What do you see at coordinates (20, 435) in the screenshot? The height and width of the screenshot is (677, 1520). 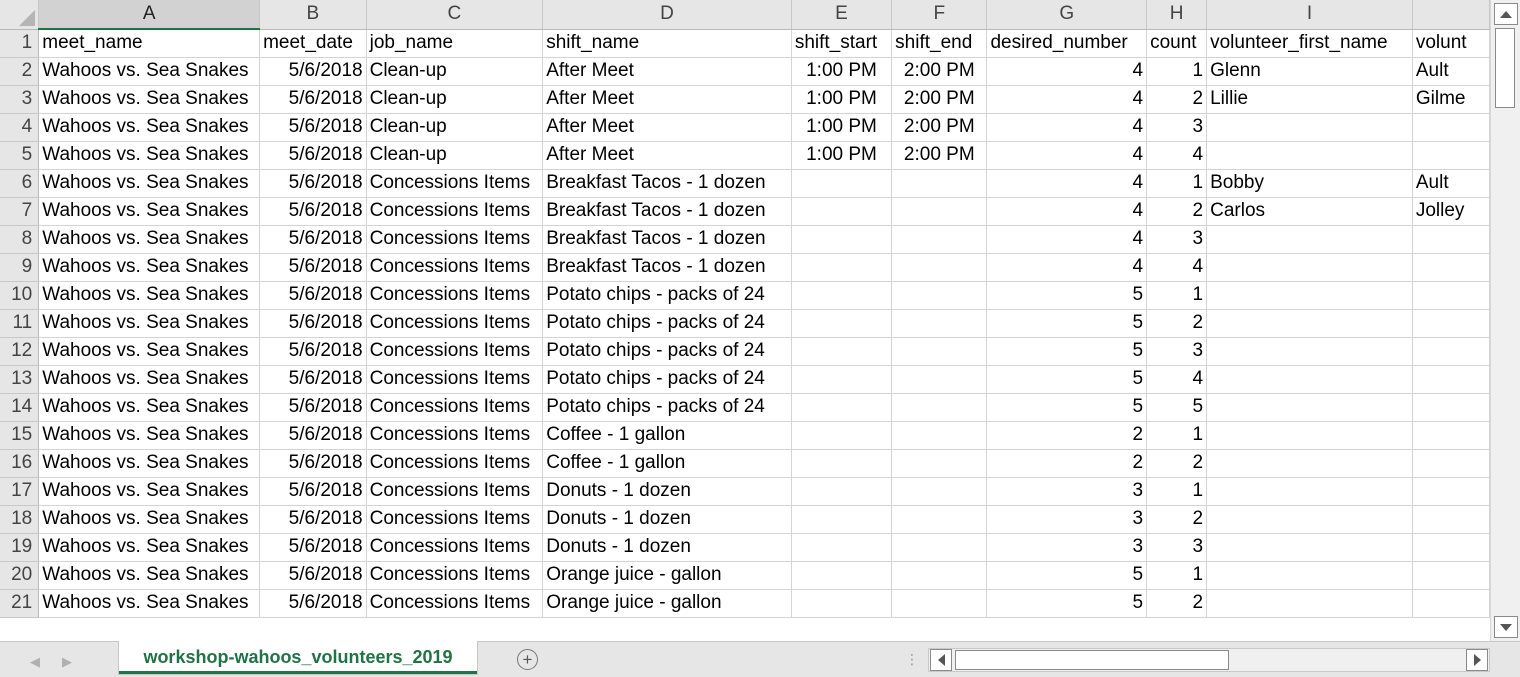 I see `row-header: 15` at bounding box center [20, 435].